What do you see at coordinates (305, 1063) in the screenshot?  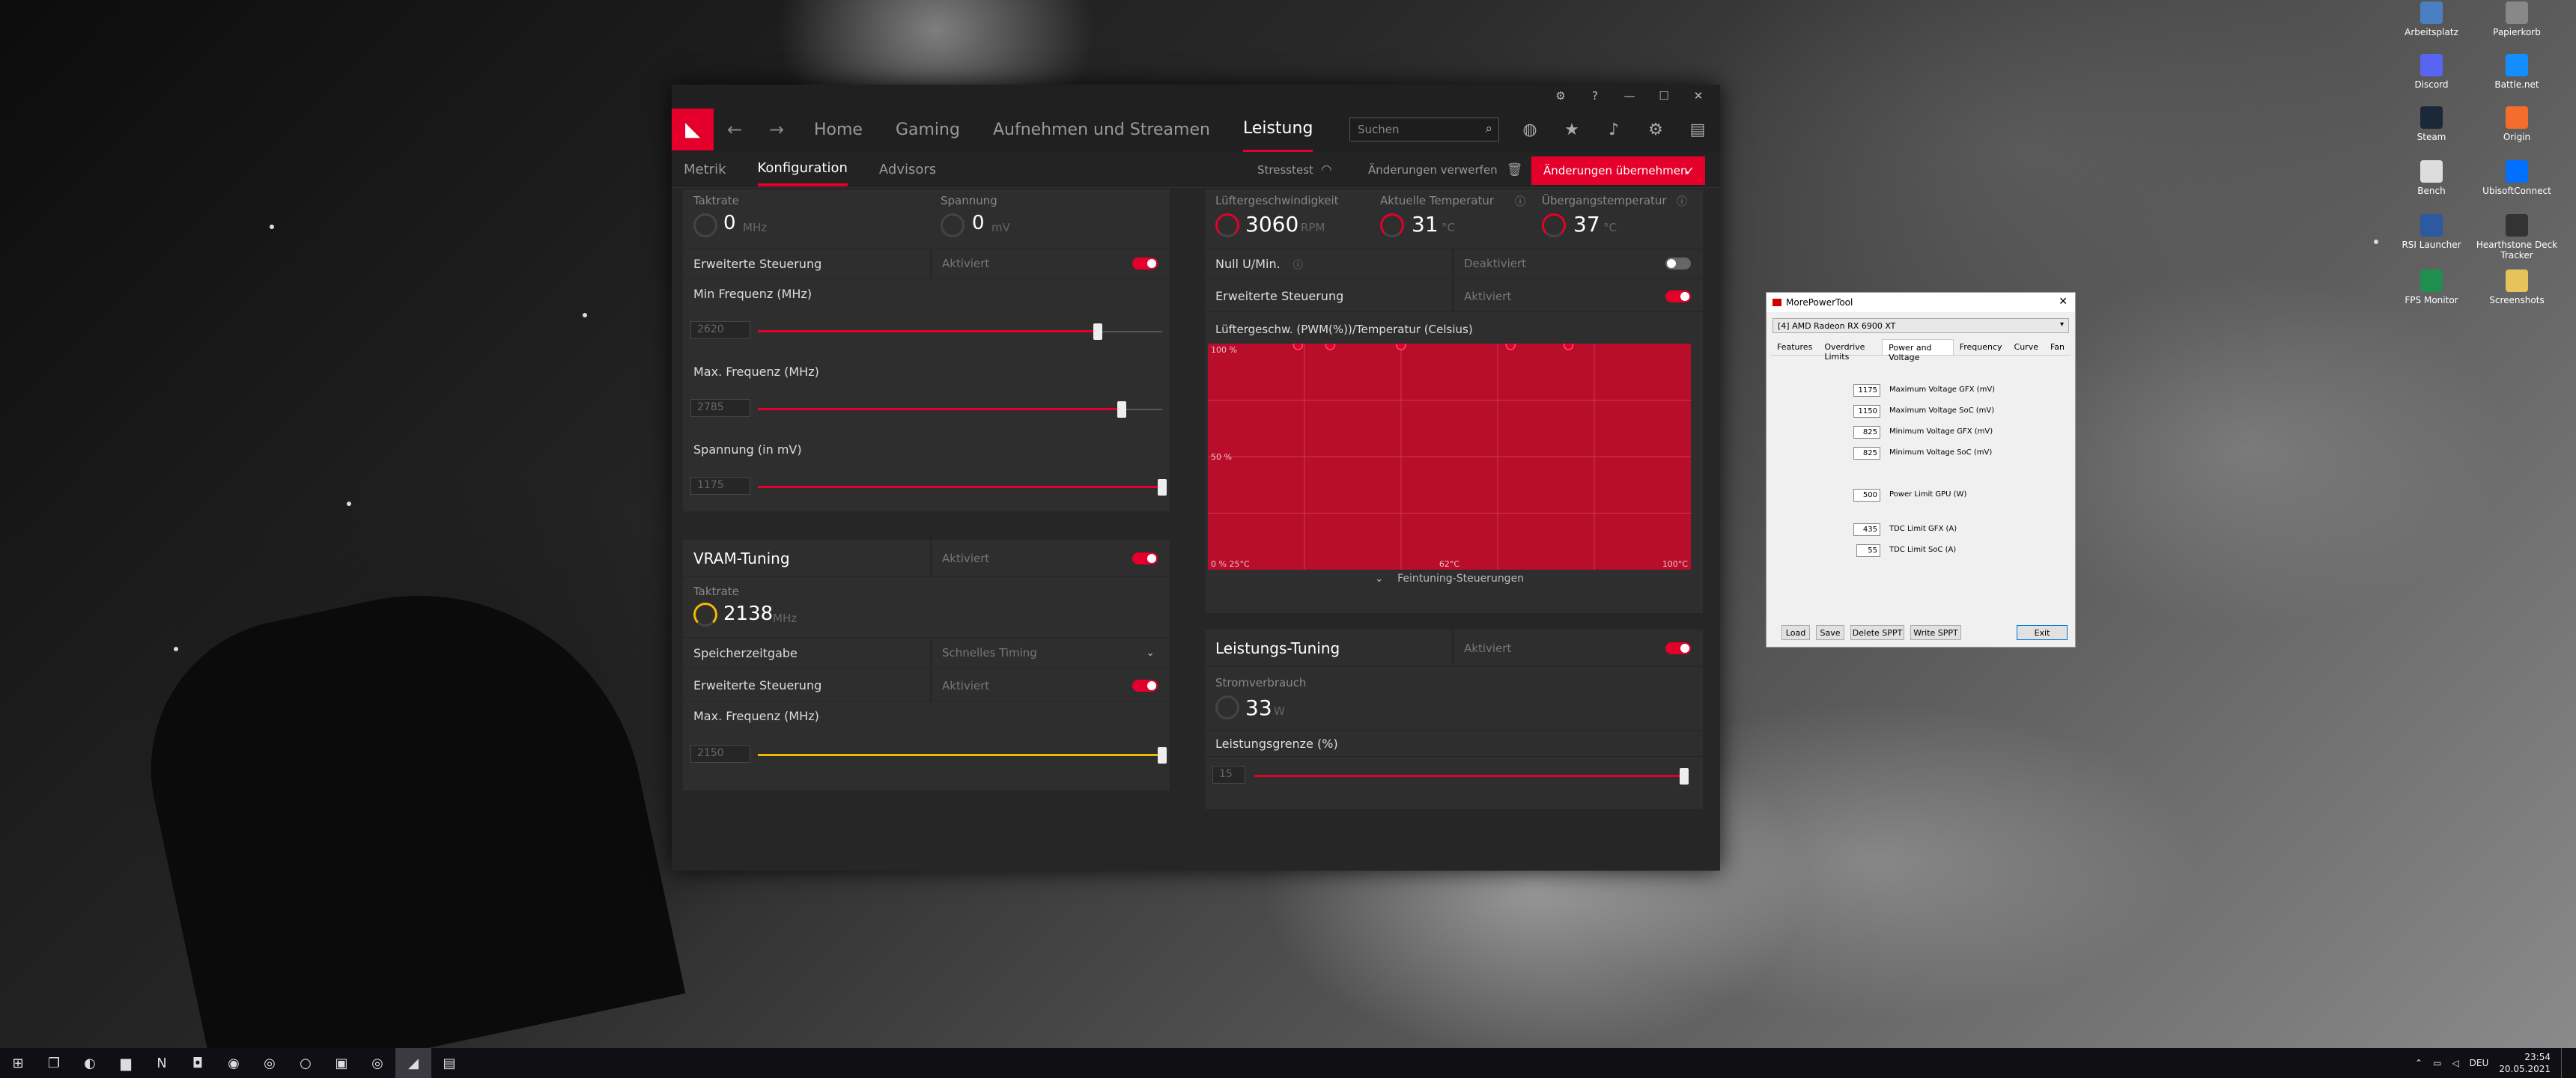 I see `origin-icon: ○` at bounding box center [305, 1063].